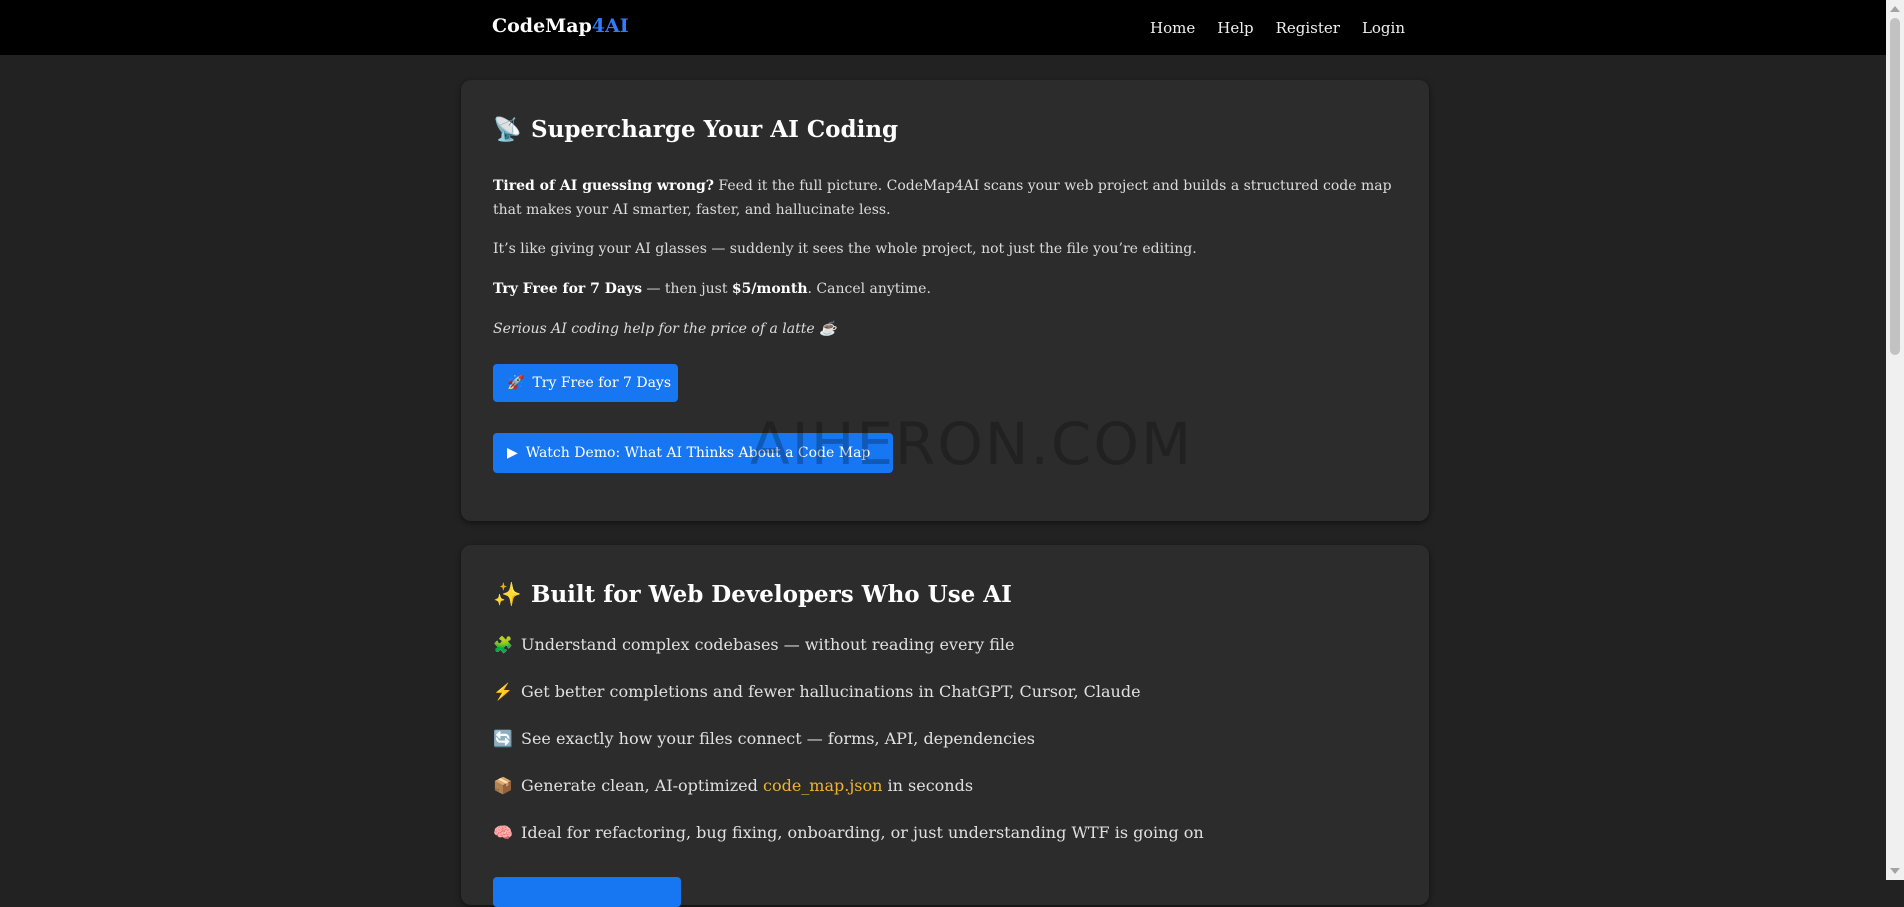 This screenshot has width=1904, height=907. I want to click on nav-links: Home Help Register Login, so click(1277, 28).